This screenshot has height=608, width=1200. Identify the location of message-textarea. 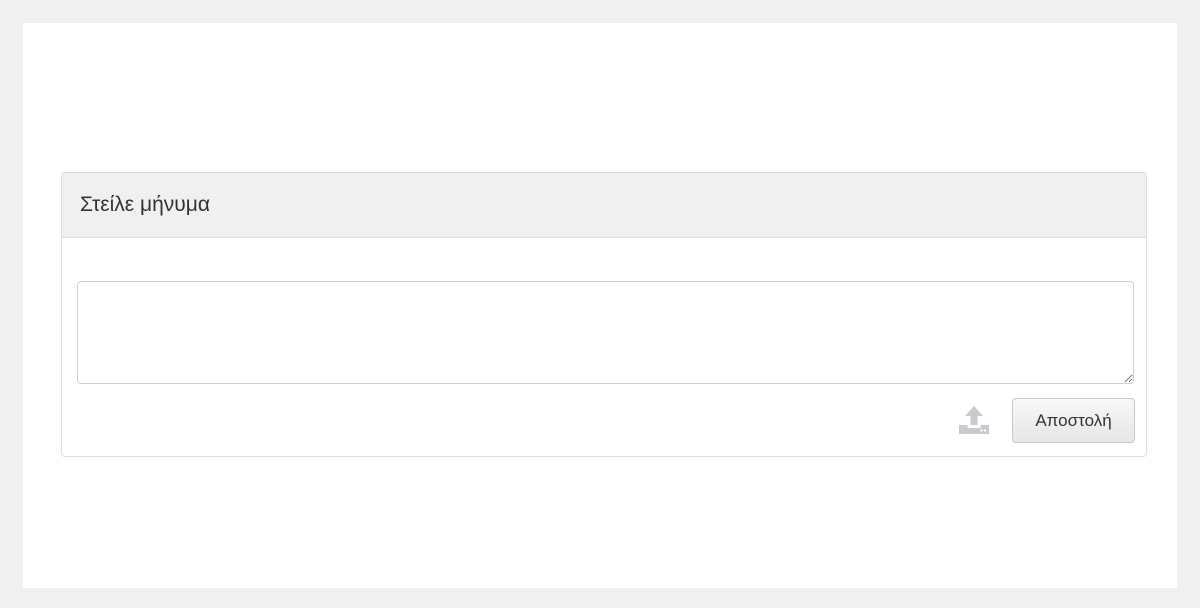
(605, 332).